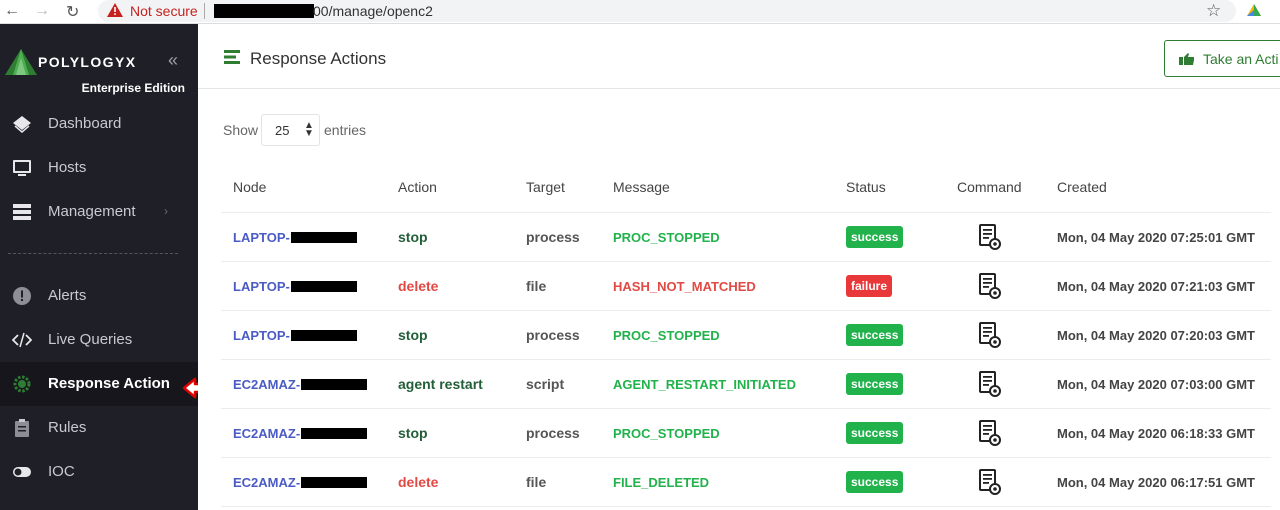 The image size is (1280, 510). Describe the element at coordinates (85, 123) in the screenshot. I see `sidebar-item-label: Dashboard` at that location.